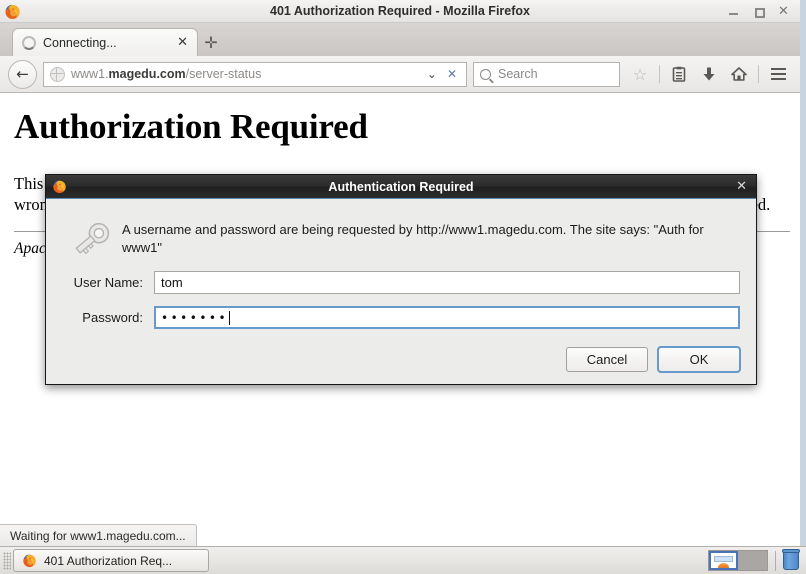 This screenshot has height=574, width=806. I want to click on tab-close-icon: ✕, so click(182, 42).